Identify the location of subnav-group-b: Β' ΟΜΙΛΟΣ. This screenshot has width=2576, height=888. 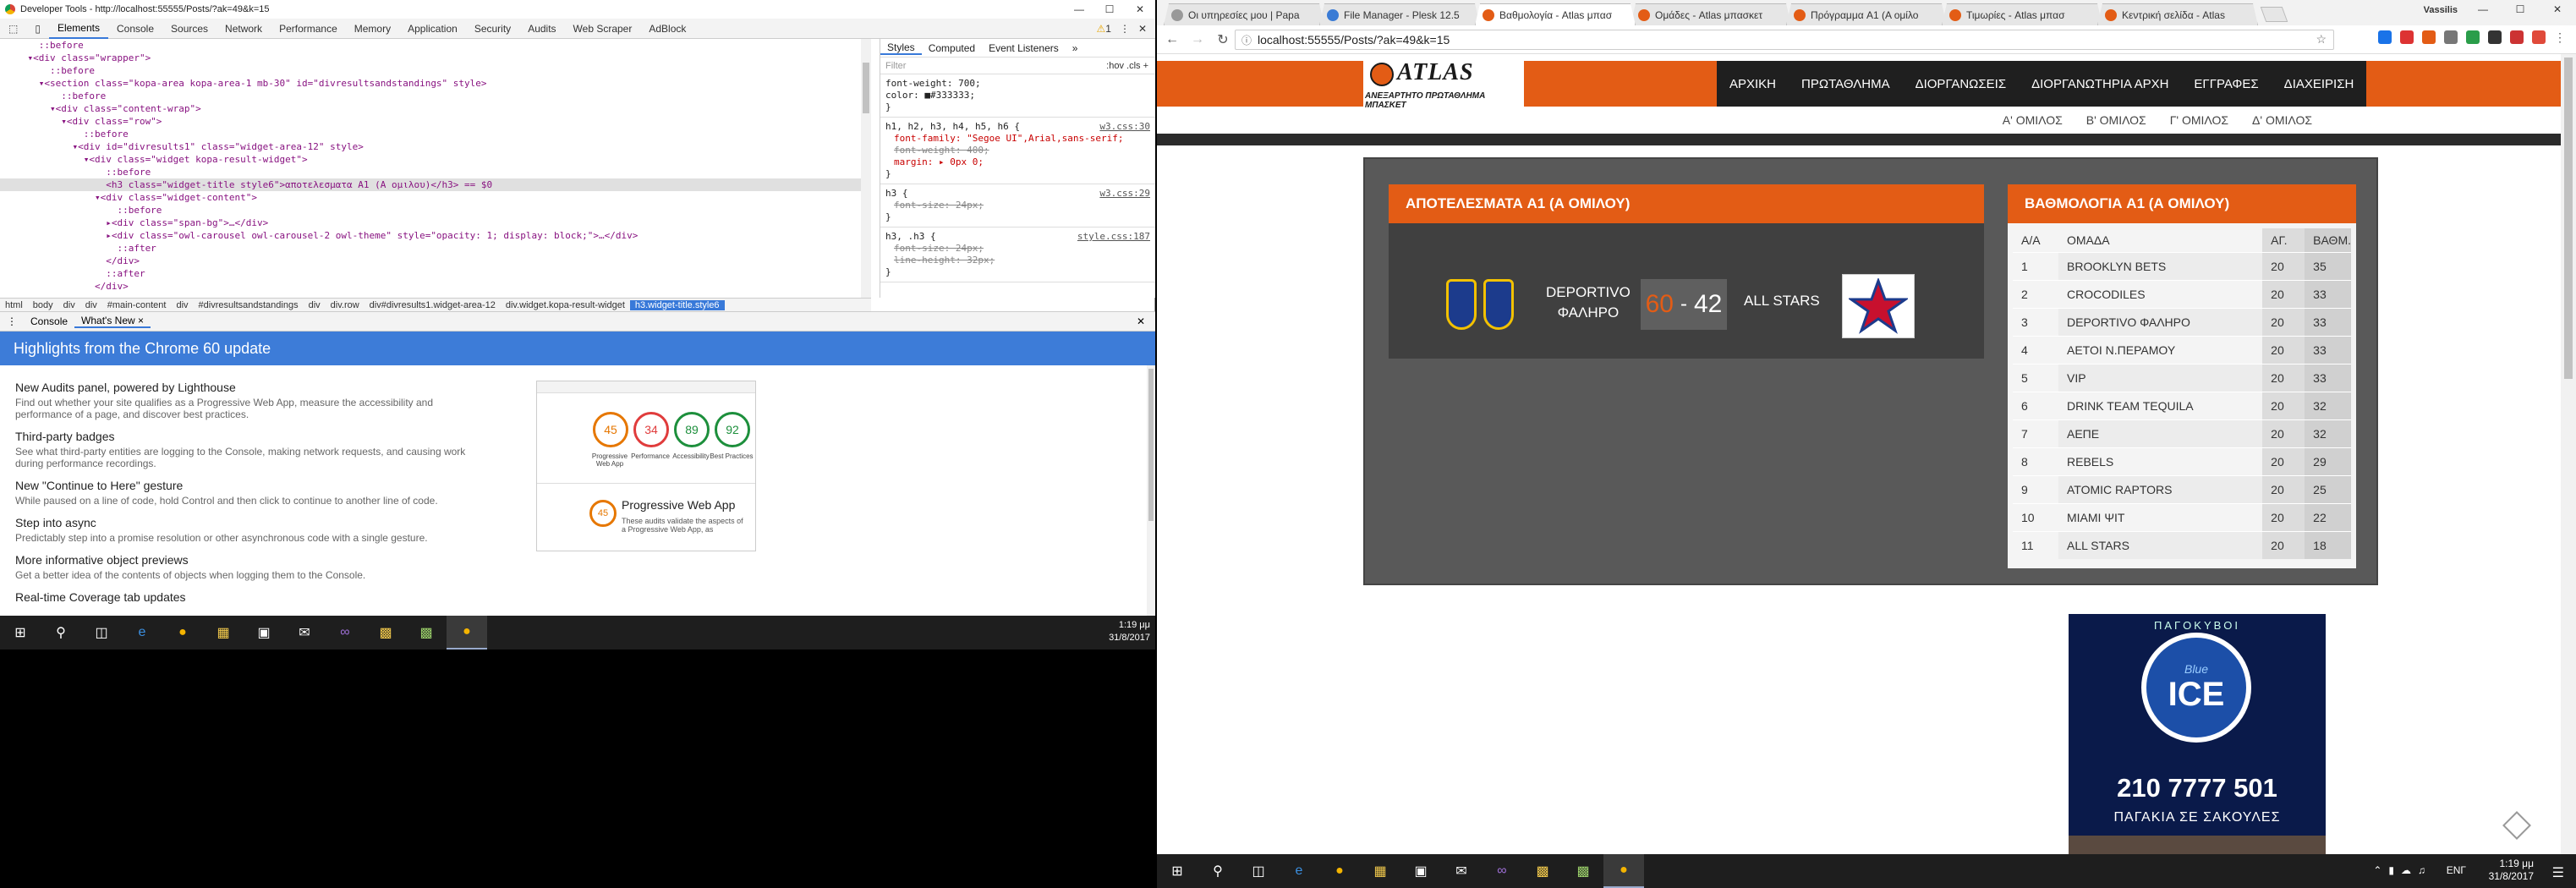
(2116, 120).